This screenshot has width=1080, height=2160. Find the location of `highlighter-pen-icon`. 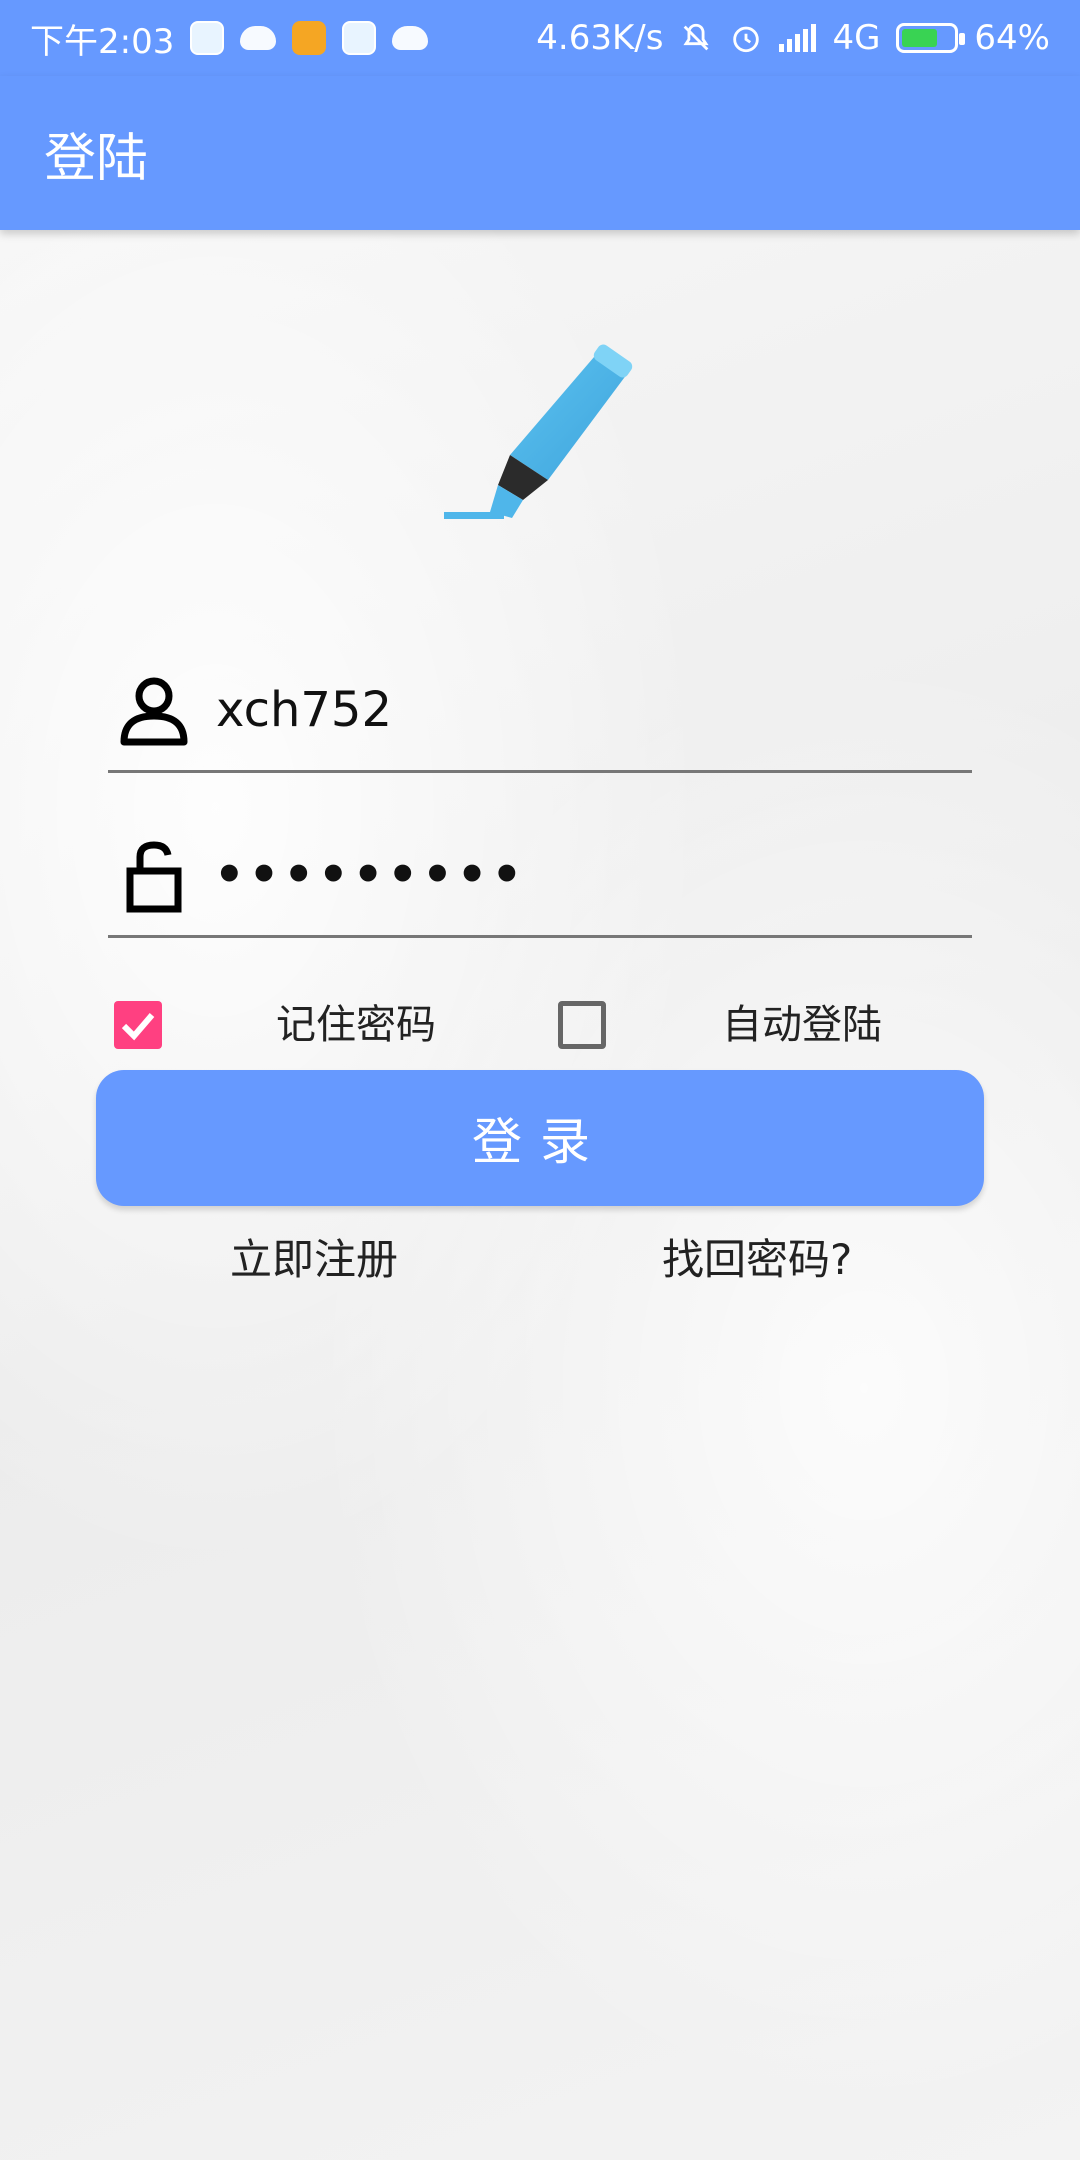

highlighter-pen-icon is located at coordinates (538, 431).